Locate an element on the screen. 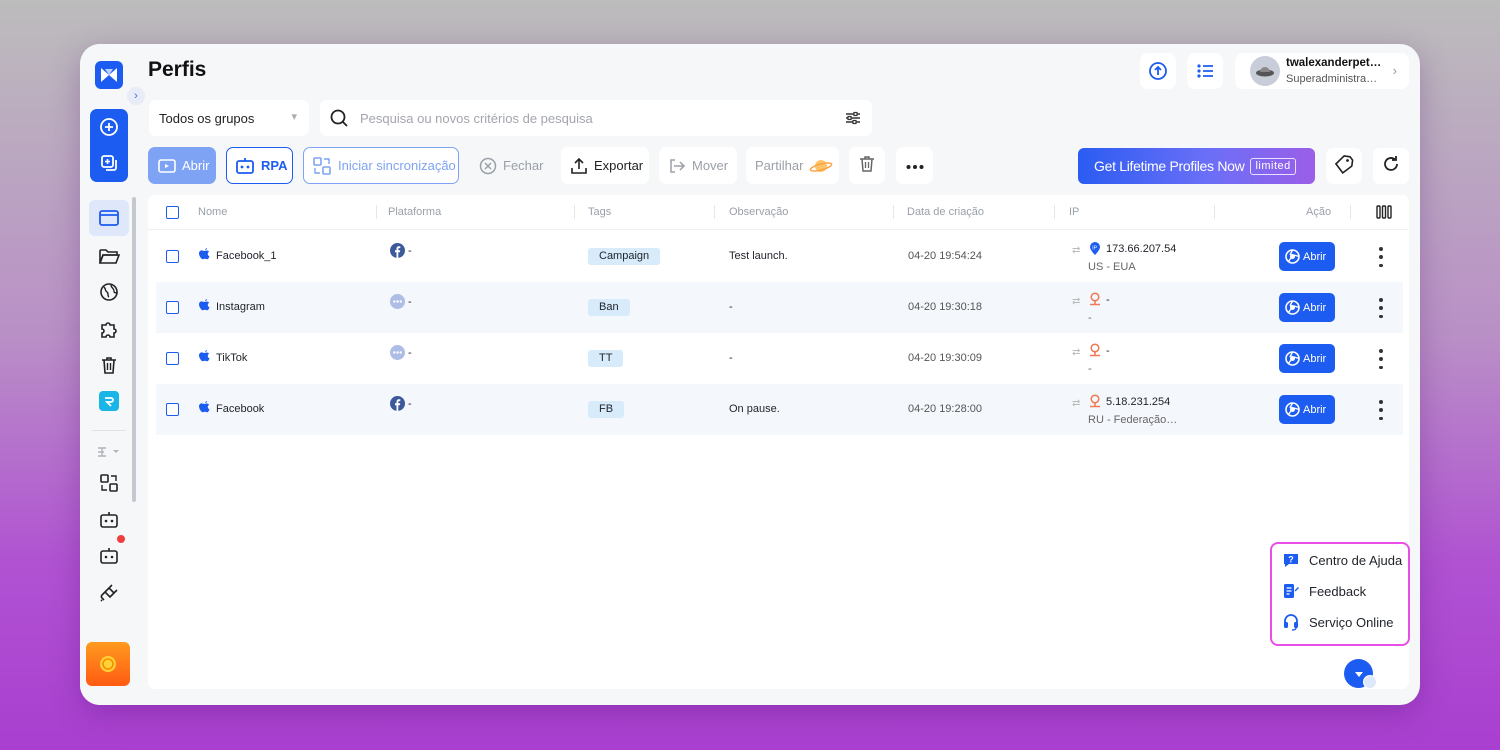 This screenshot has width=1500, height=750. sidebar-divider is located at coordinates (109, 430).